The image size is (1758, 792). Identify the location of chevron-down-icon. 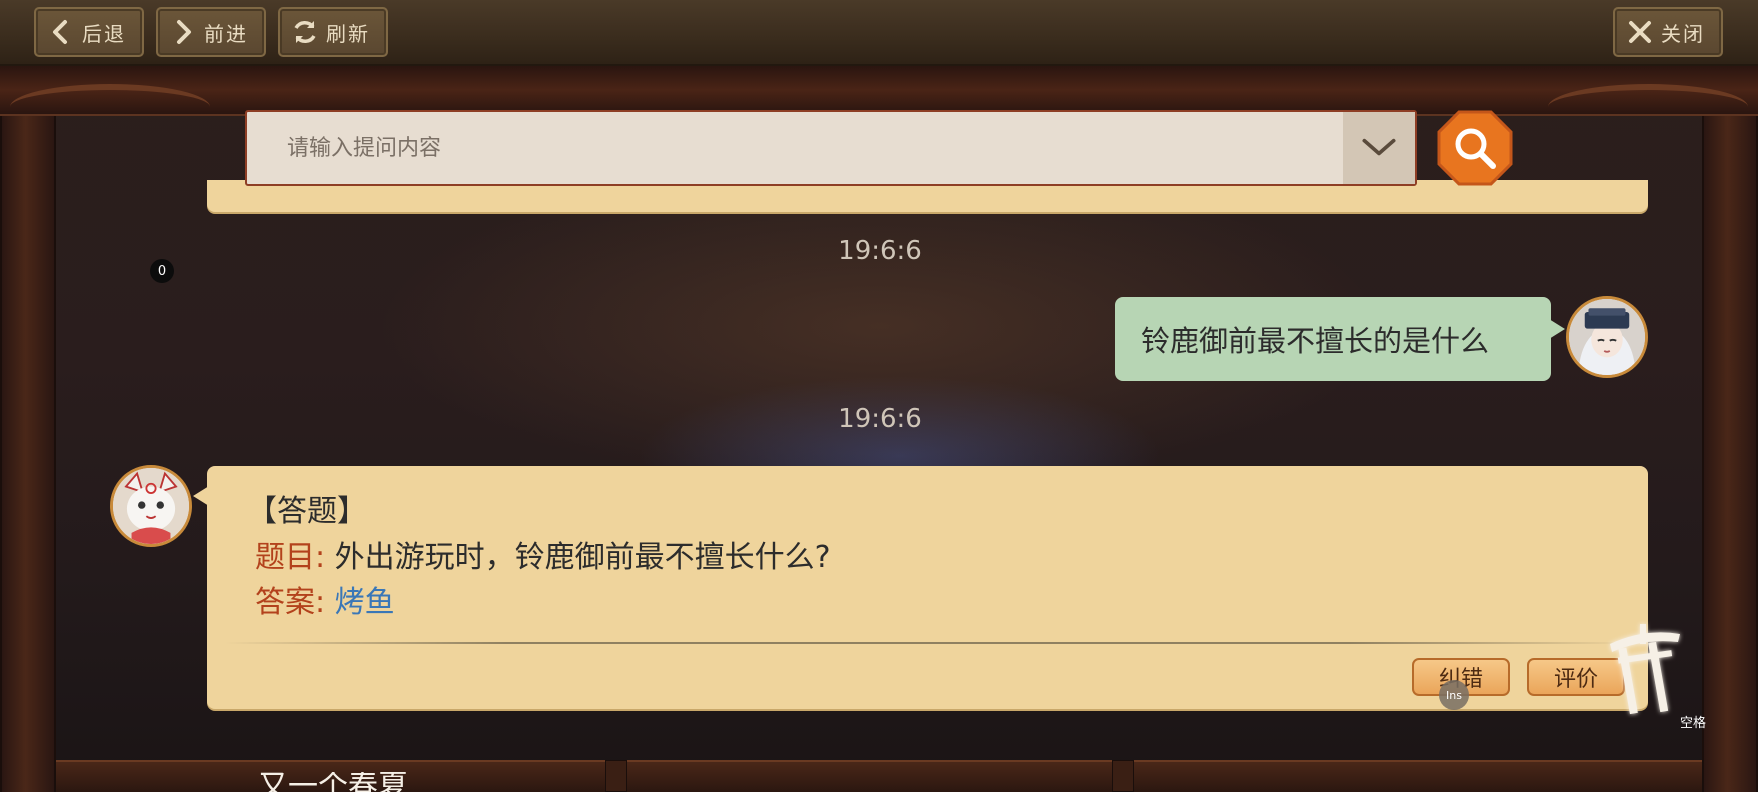
(1379, 147).